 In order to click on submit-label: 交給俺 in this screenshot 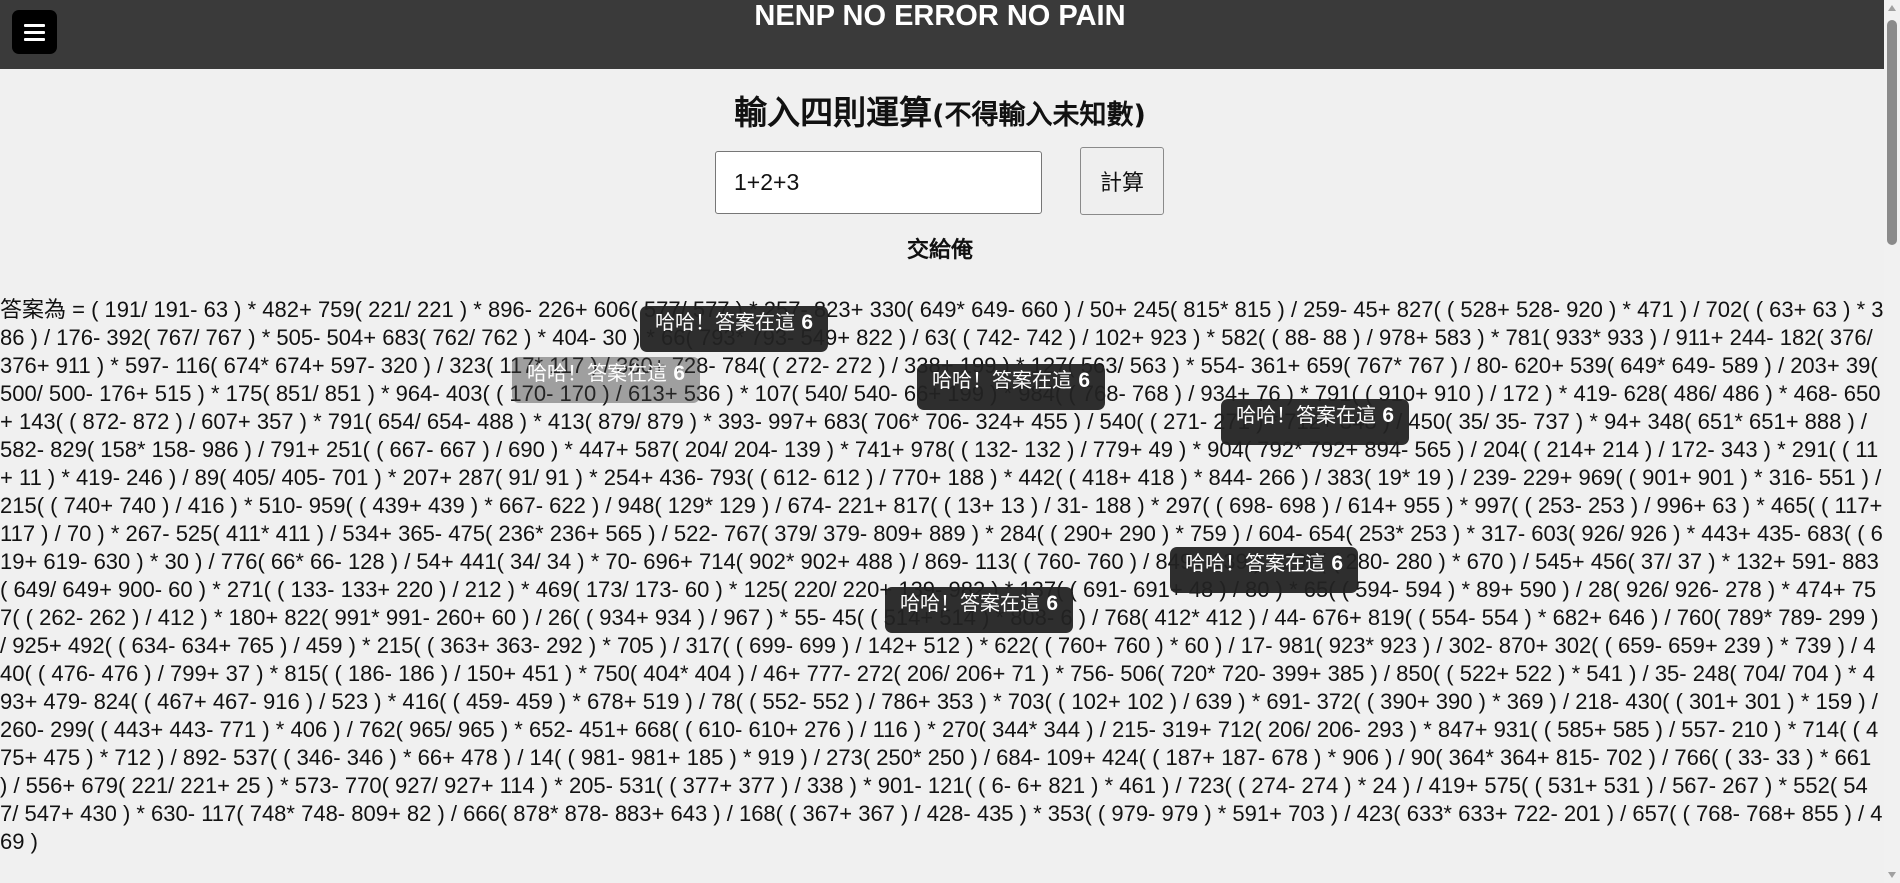, I will do `click(939, 250)`.